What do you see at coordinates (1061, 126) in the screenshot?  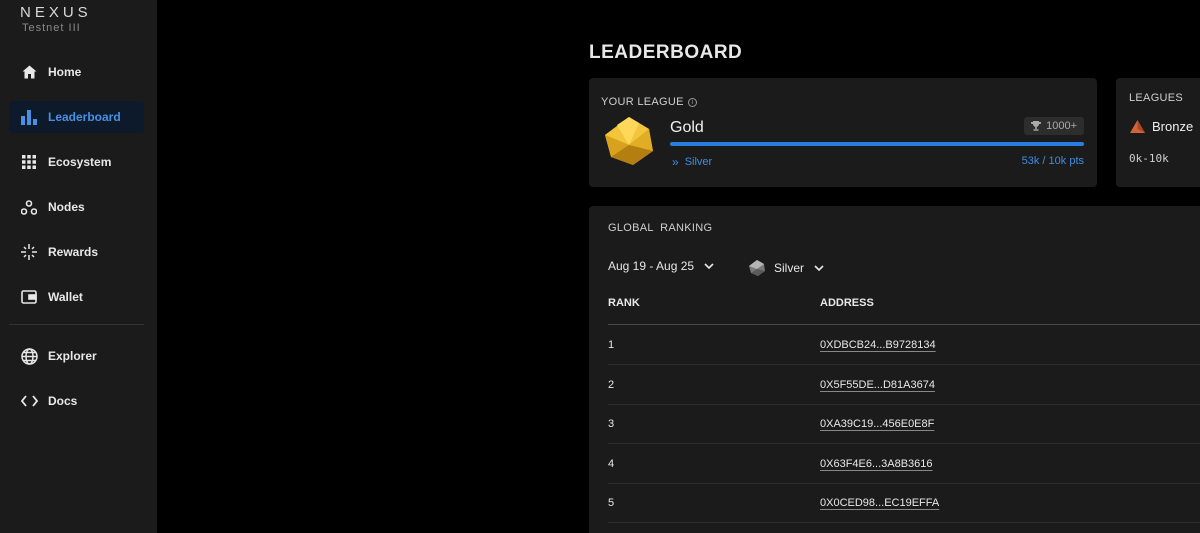 I see `trophy-badge-text: 1000+` at bounding box center [1061, 126].